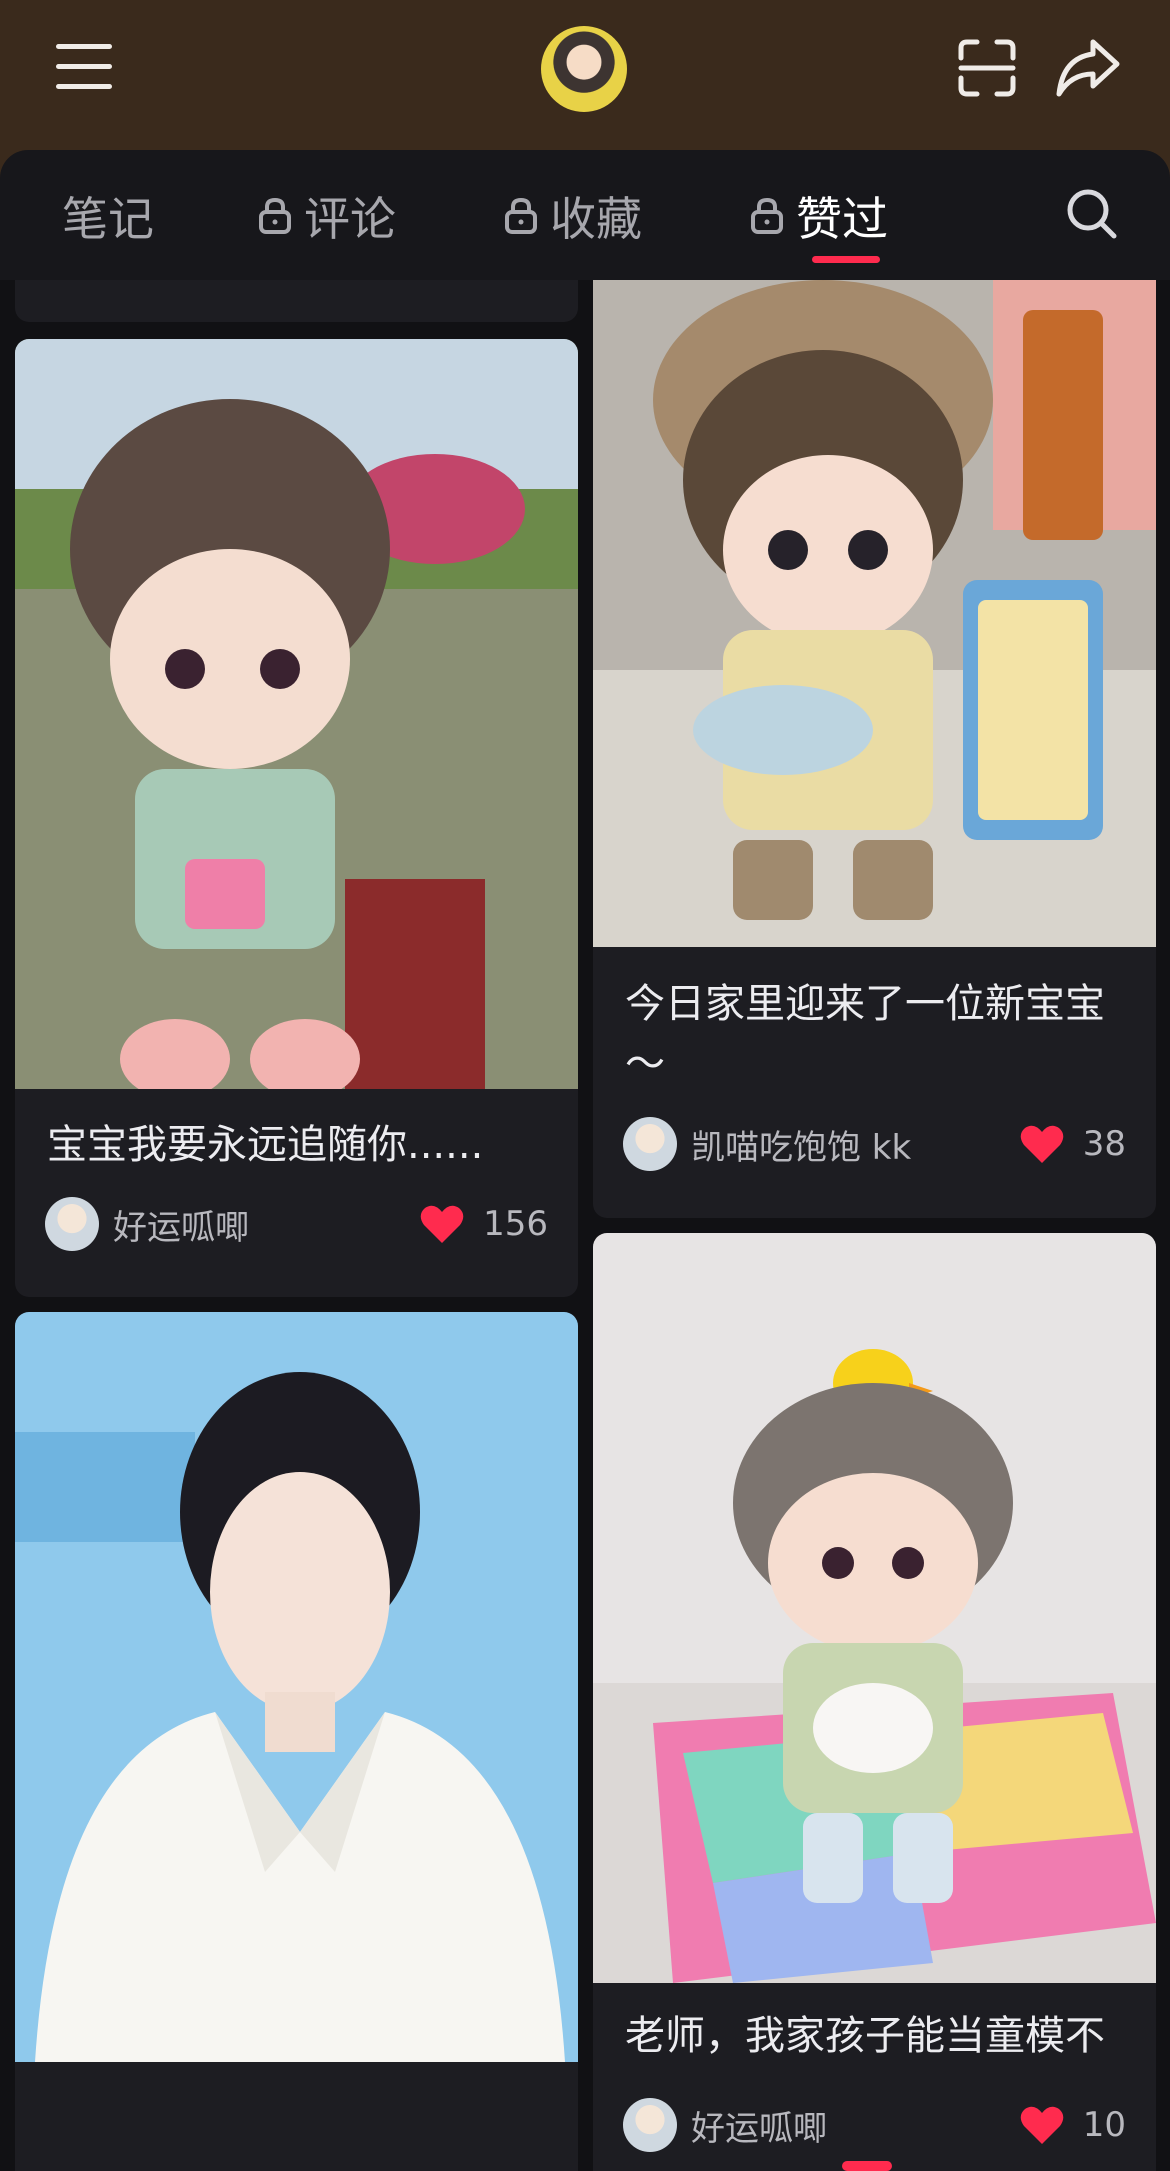 The image size is (1170, 2171). I want to click on tab-notes: 笔记, so click(108, 216).